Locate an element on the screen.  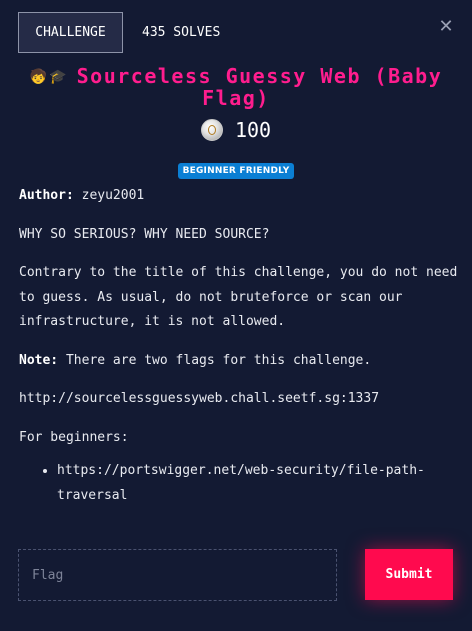
close-icon: ✕ is located at coordinates (446, 26).